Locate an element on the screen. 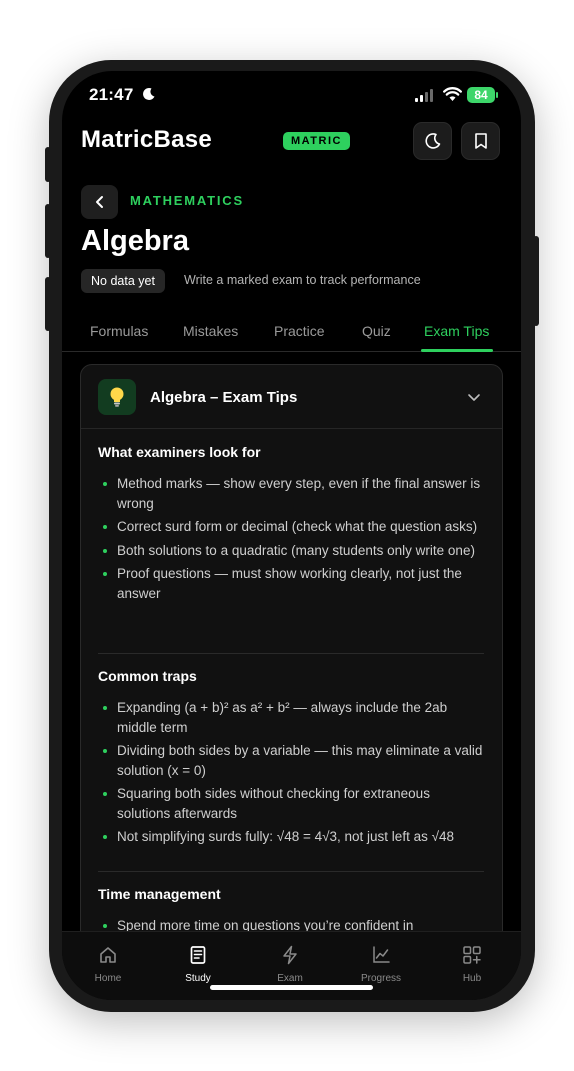 This screenshot has width=574, height=1071. home-icon is located at coordinates (108, 955).